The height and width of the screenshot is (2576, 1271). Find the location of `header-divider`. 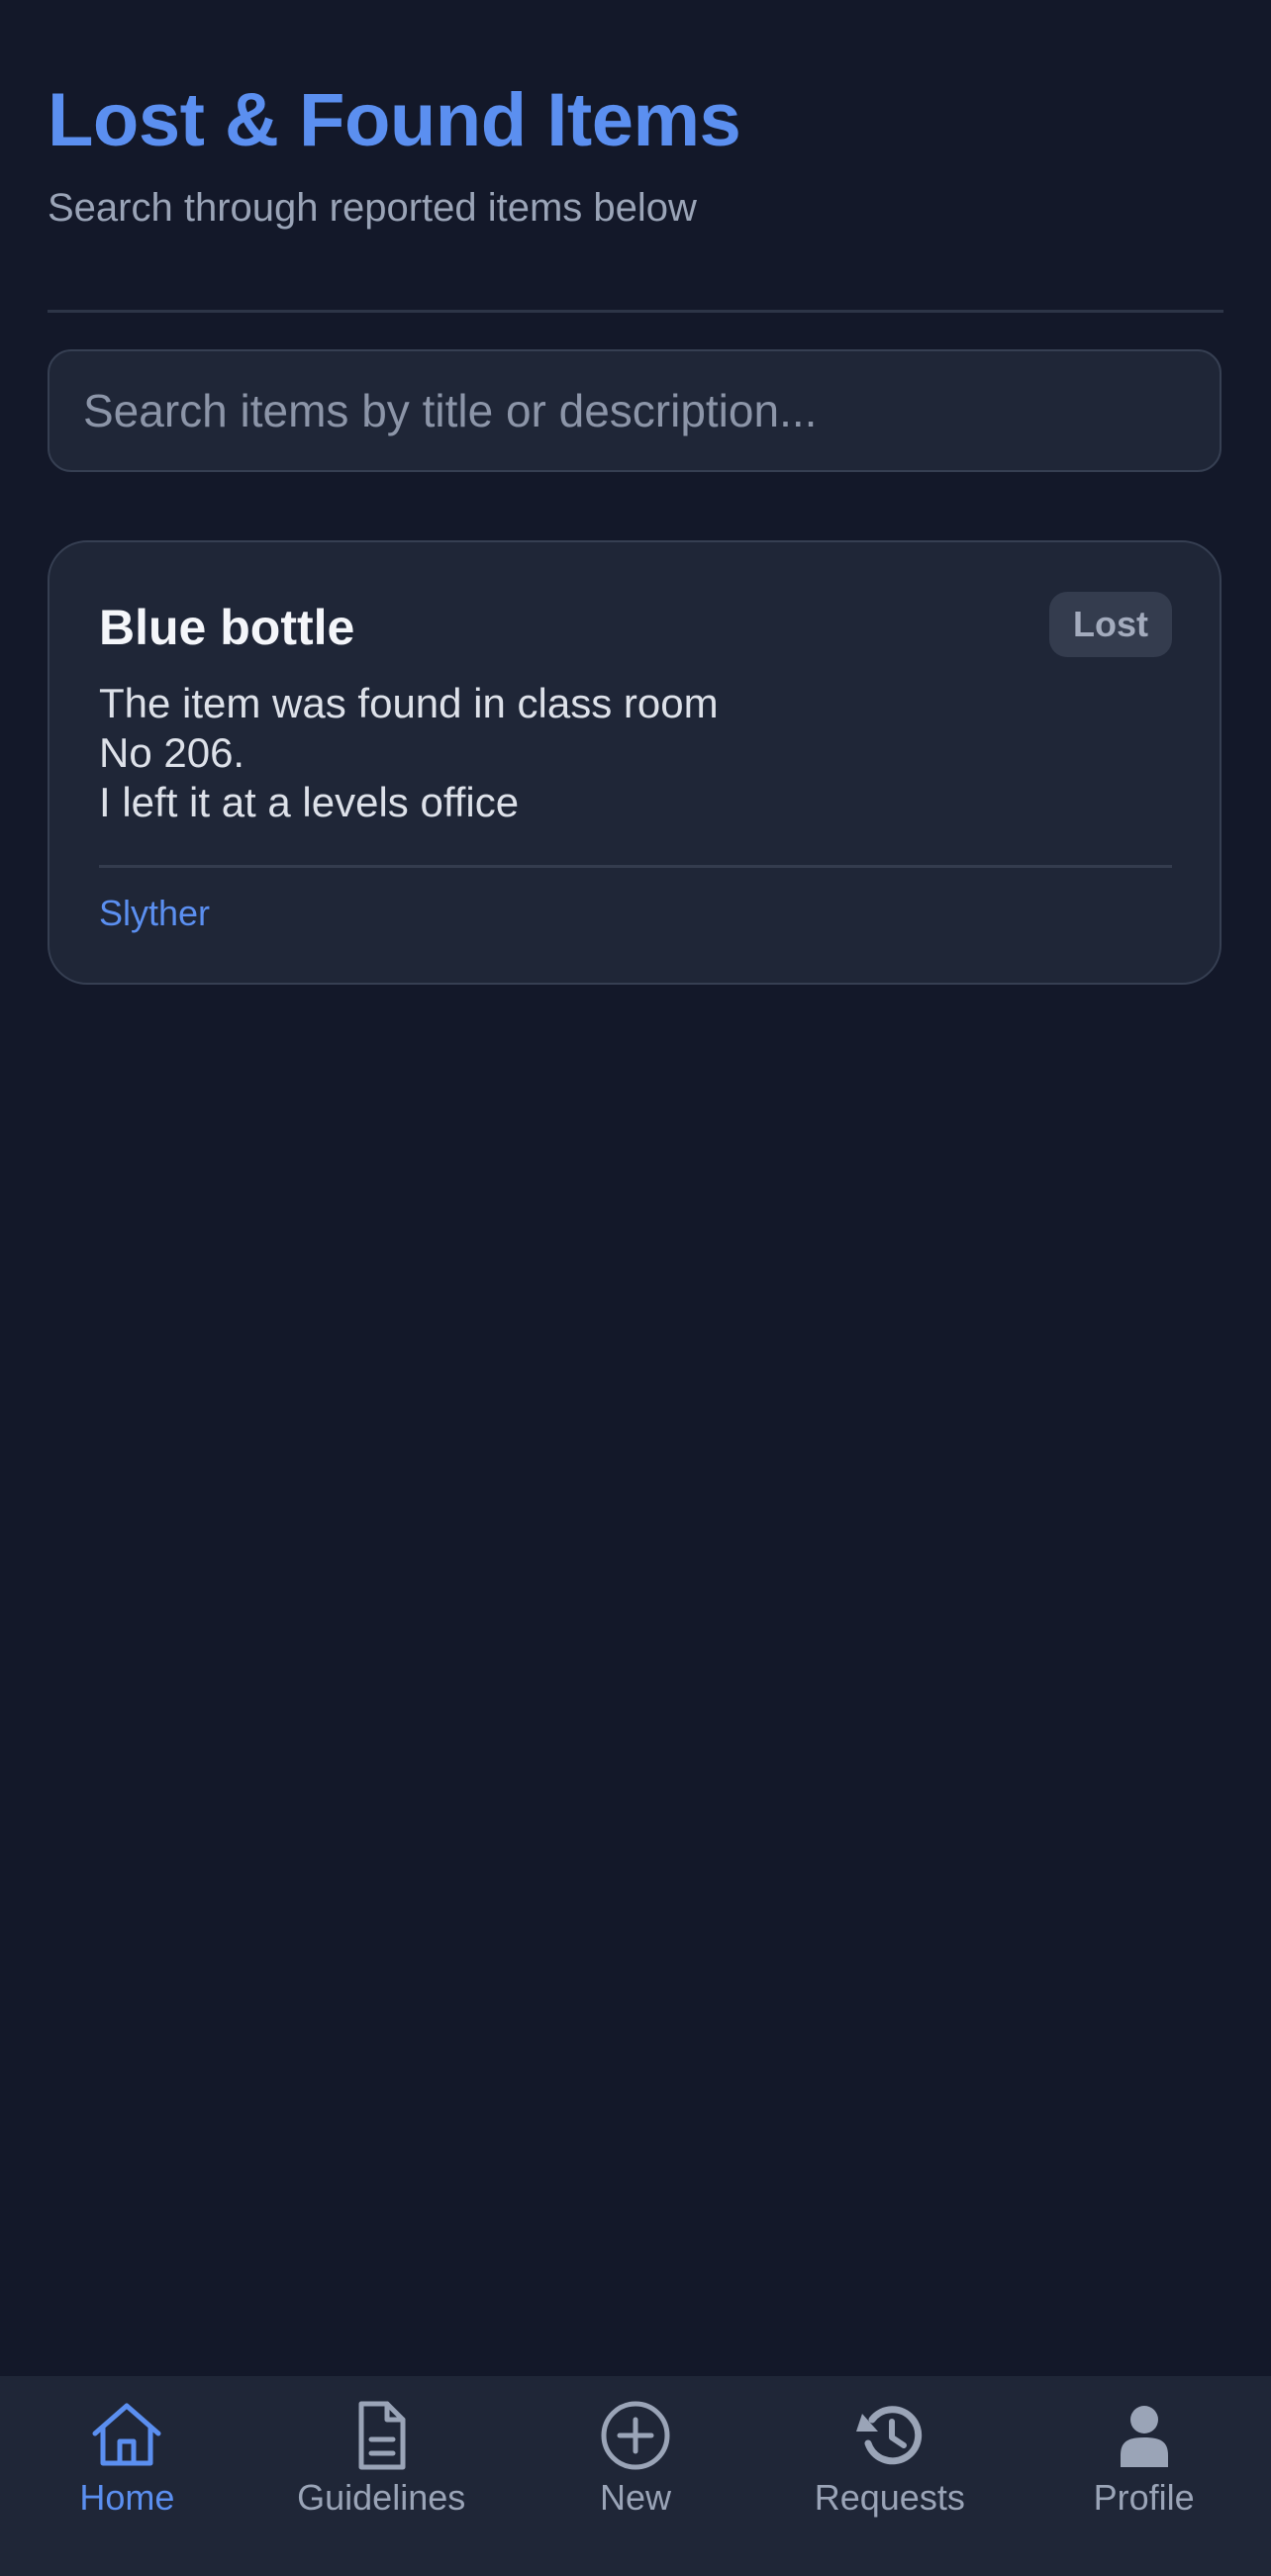

header-divider is located at coordinates (635, 311).